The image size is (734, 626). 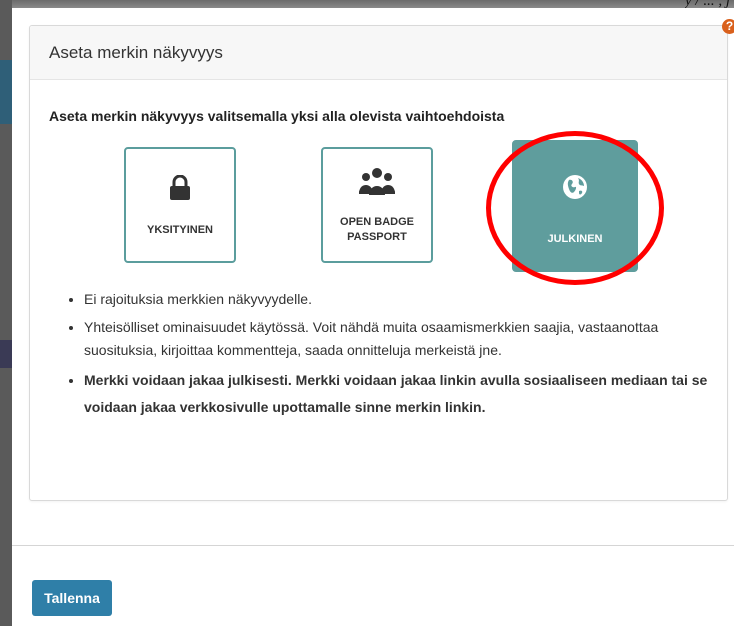 I want to click on users-icon, so click(x=377, y=181).